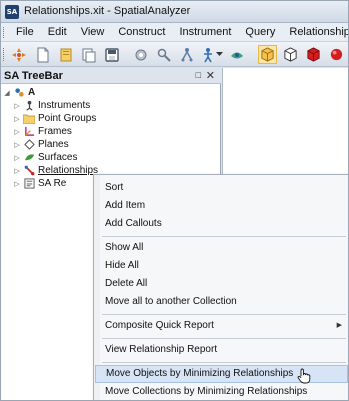 This screenshot has width=349, height=401. I want to click on tree-item-label: Instruments, so click(64, 105).